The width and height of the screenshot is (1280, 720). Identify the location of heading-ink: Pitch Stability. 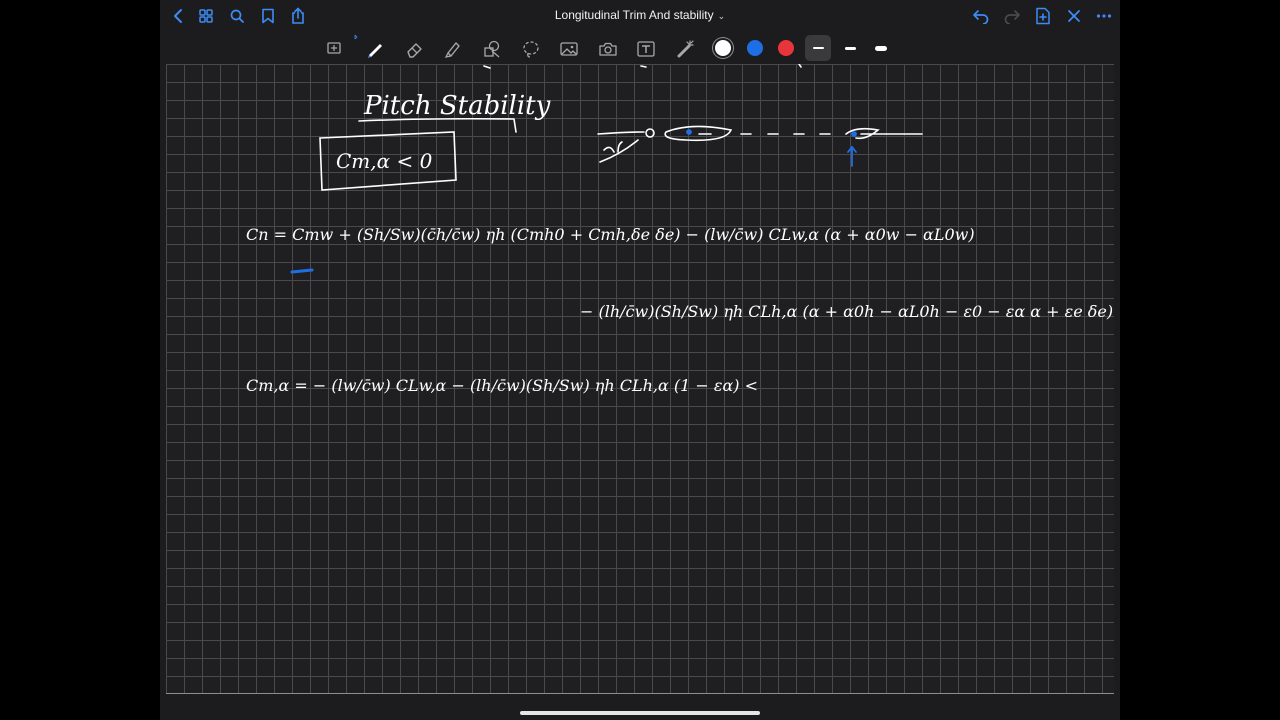
(454, 112).